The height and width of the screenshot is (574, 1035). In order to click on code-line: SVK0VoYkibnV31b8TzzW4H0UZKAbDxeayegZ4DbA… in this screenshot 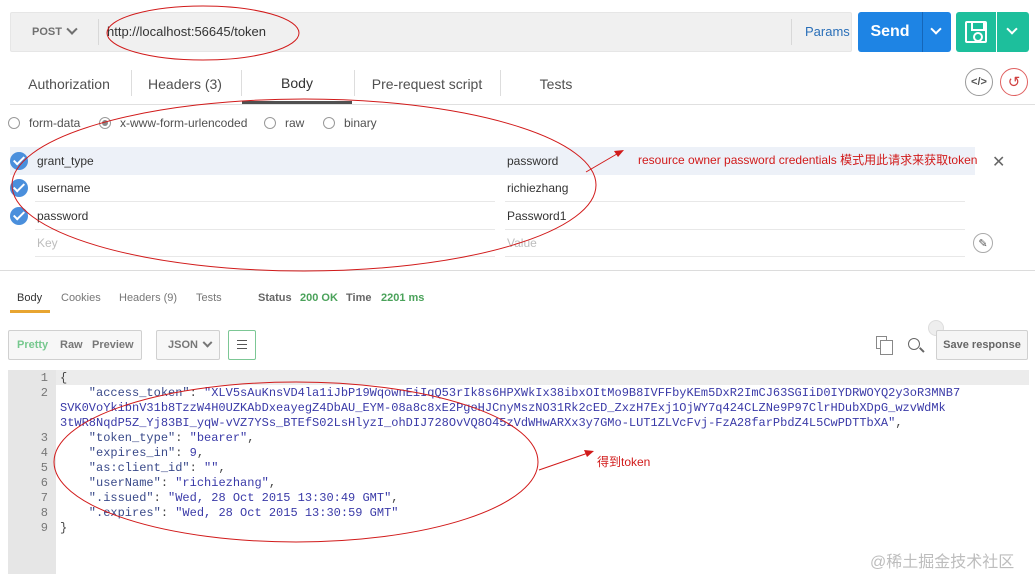, I will do `click(503, 408)`.